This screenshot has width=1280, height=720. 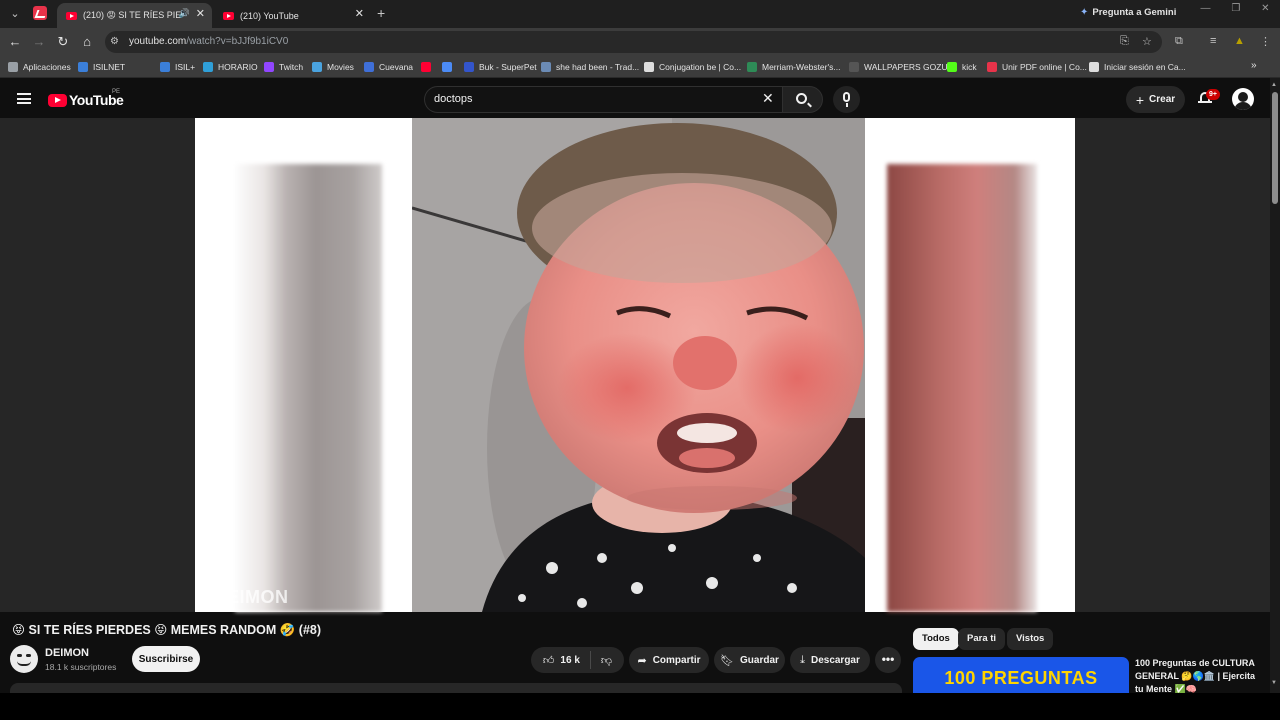 What do you see at coordinates (982, 639) in the screenshot?
I see `chip-para-ti: Para ti` at bounding box center [982, 639].